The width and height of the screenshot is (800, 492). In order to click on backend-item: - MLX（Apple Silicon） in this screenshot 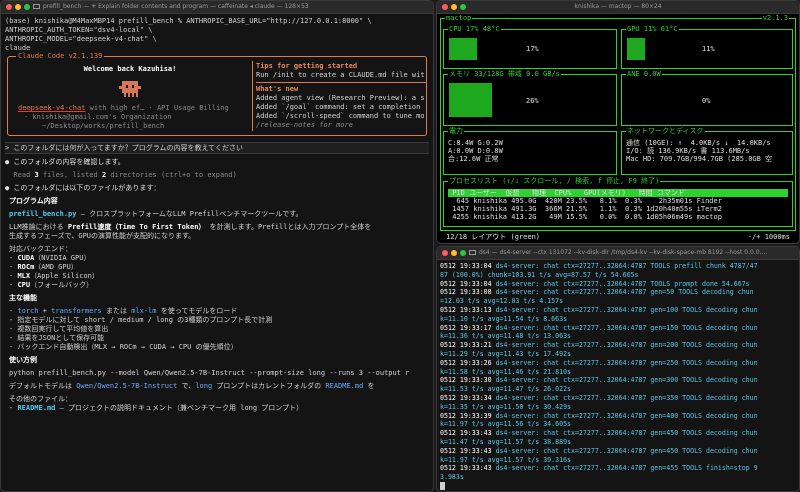, I will do `click(54, 276)`.